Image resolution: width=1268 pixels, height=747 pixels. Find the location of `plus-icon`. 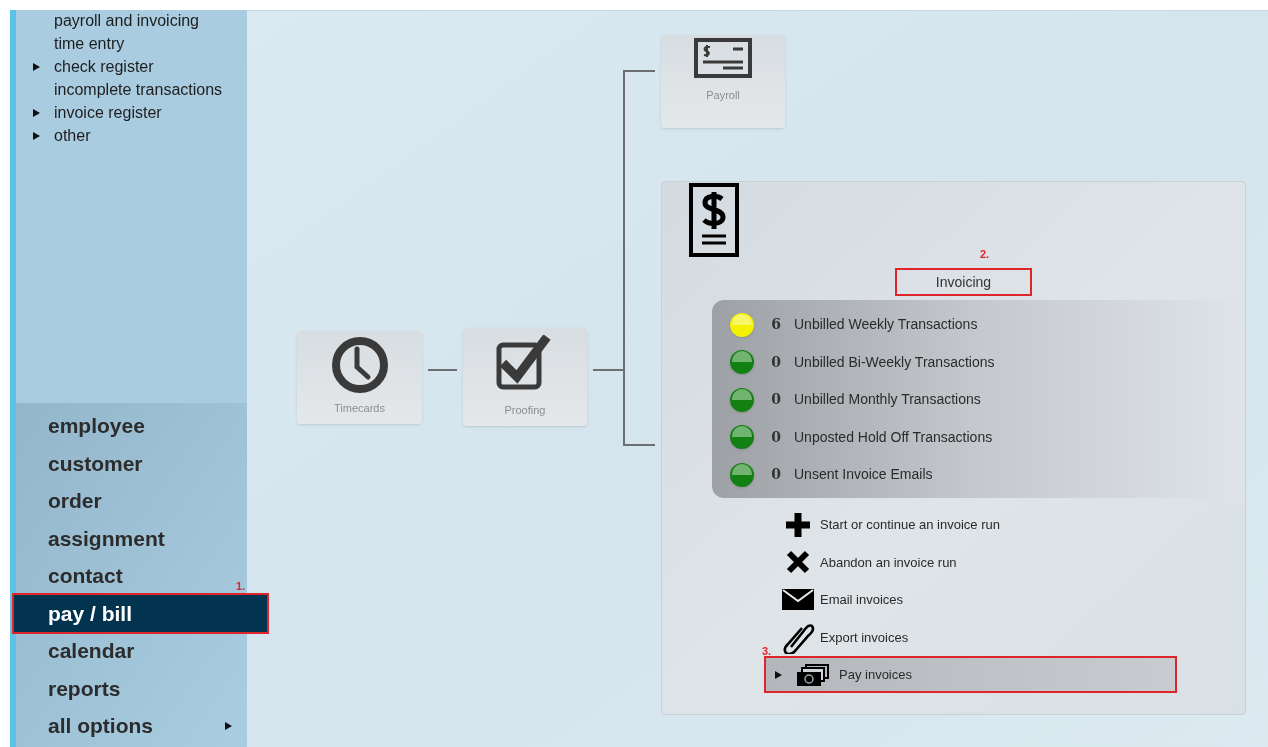

plus-icon is located at coordinates (798, 524).